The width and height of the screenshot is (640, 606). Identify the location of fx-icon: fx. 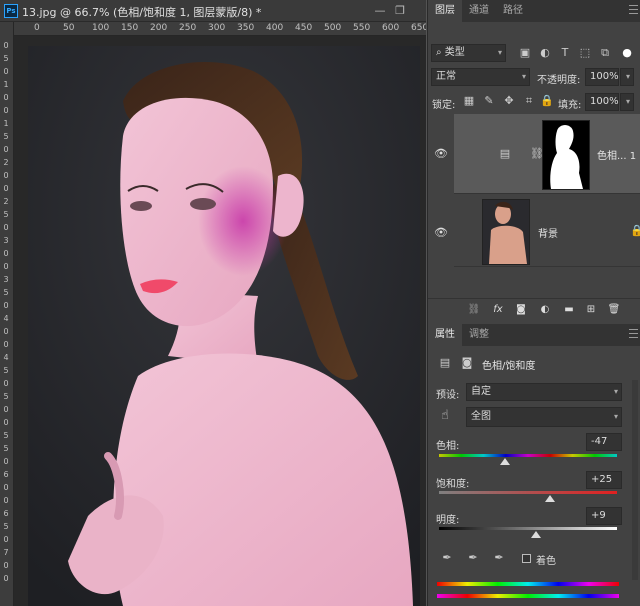
(498, 309).